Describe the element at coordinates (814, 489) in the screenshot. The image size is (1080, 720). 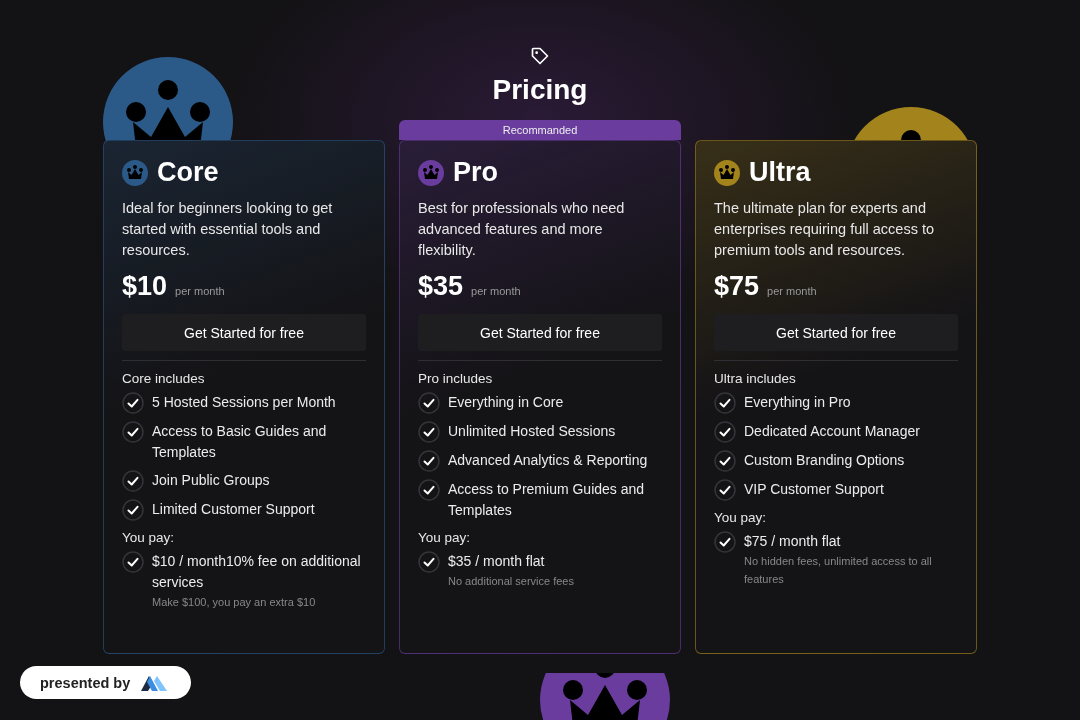
I see `feature-text: VIP Customer Support` at that location.